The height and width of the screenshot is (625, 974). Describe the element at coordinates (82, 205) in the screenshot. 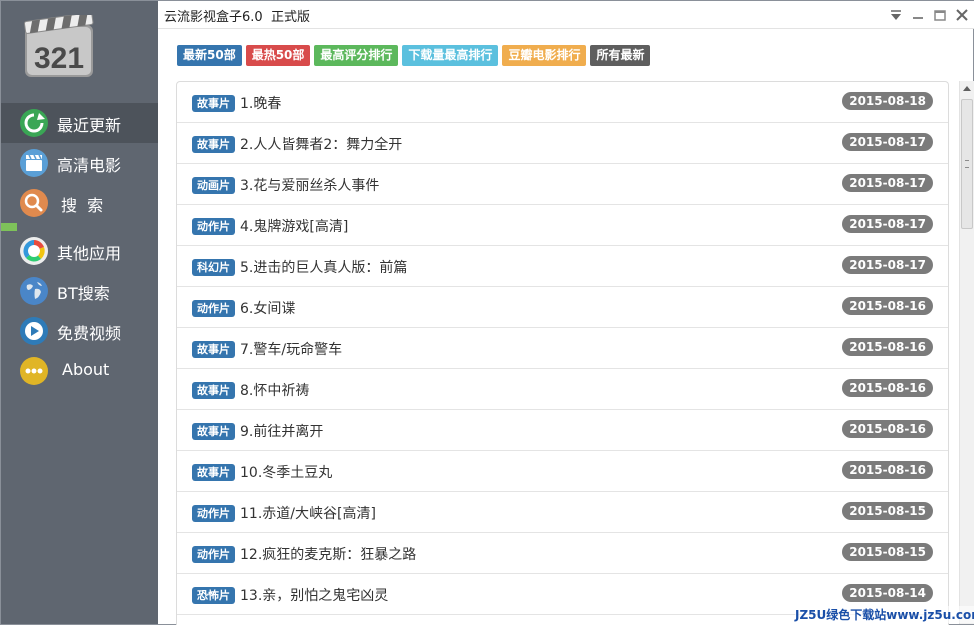

I see `sidebar-item-label: 搜 索` at that location.